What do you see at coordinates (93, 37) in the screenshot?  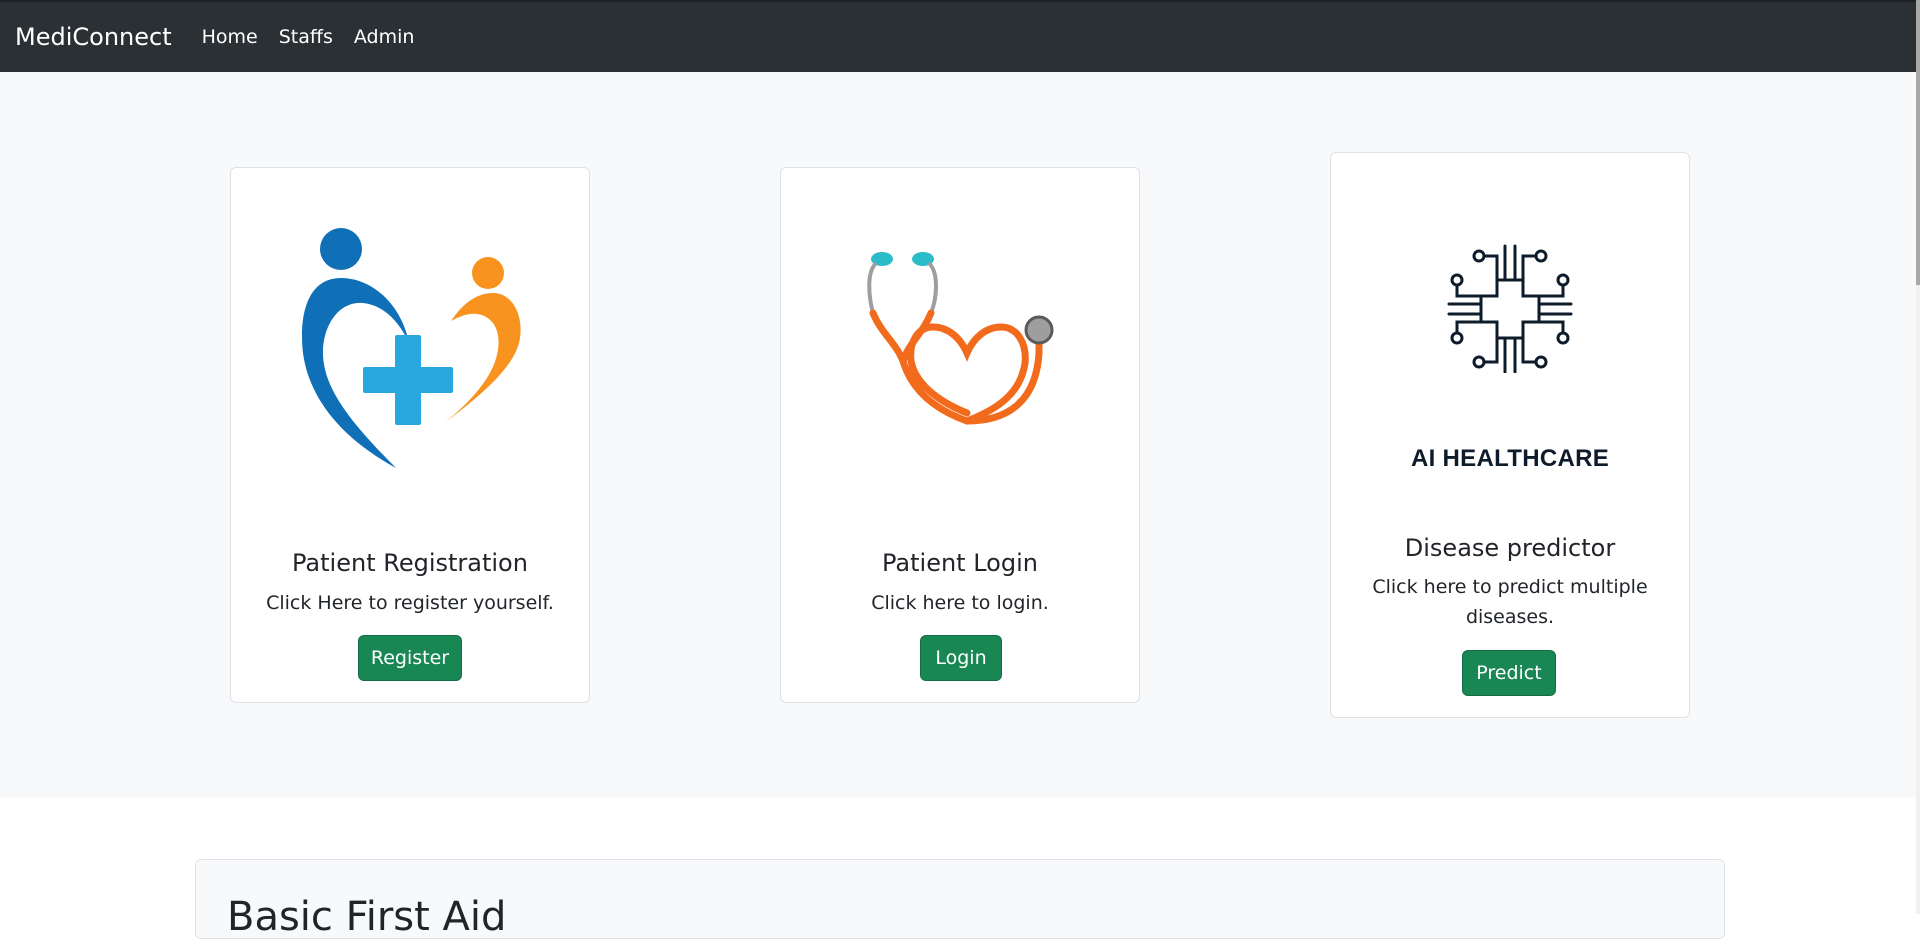 I see `brand-logo: MediConnect` at bounding box center [93, 37].